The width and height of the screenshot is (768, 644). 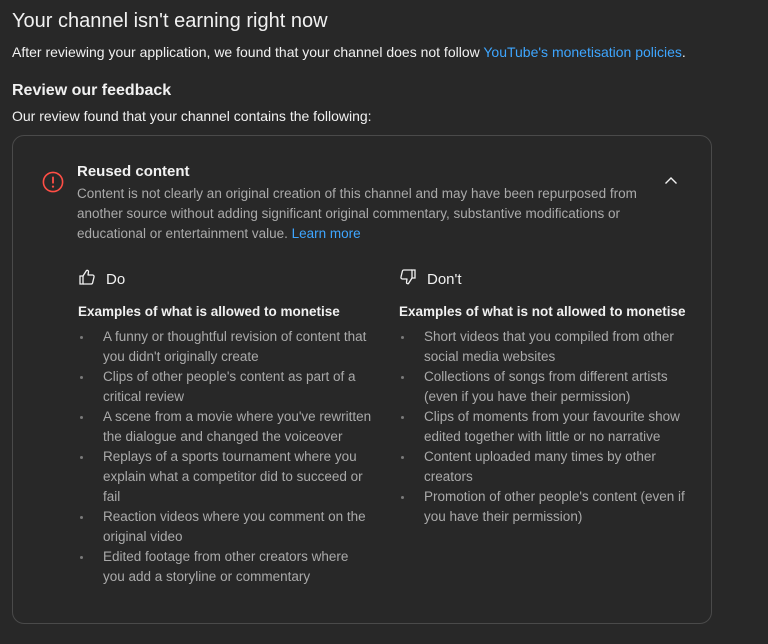 I want to click on do-label: Do, so click(x=116, y=279).